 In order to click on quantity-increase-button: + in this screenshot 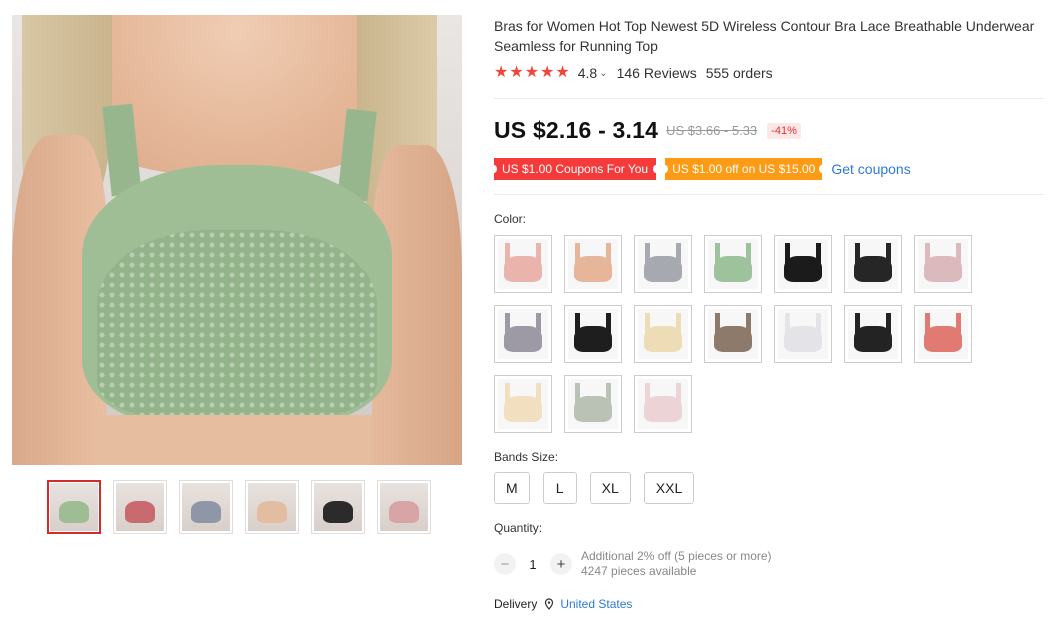, I will do `click(561, 564)`.